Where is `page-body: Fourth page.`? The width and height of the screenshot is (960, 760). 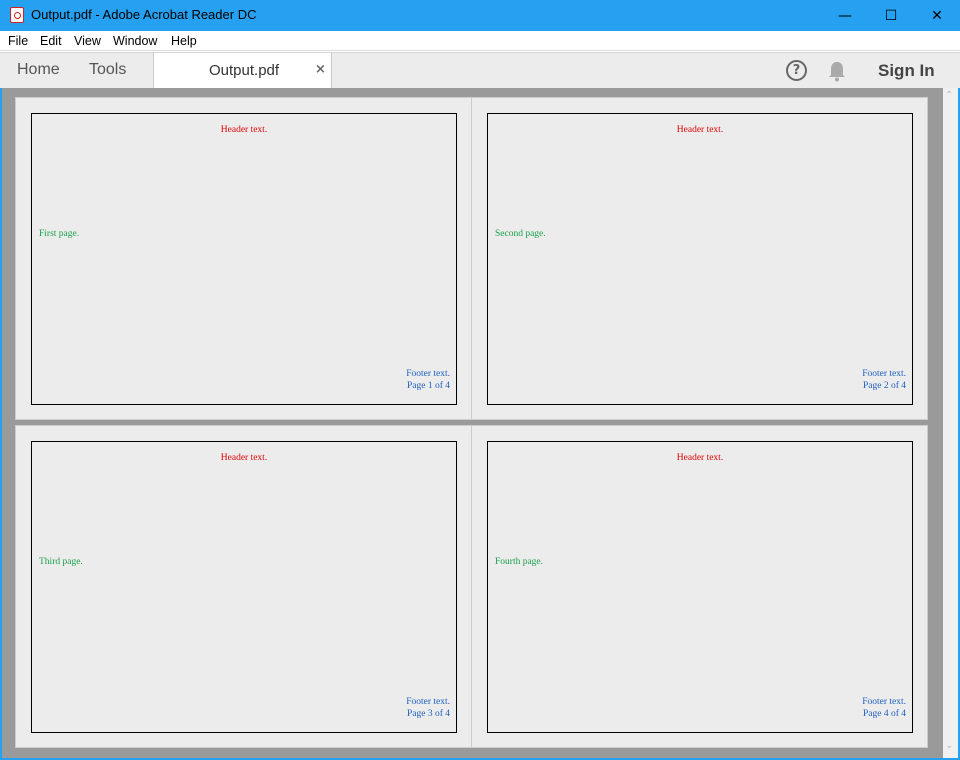 page-body: Fourth page. is located at coordinates (519, 562).